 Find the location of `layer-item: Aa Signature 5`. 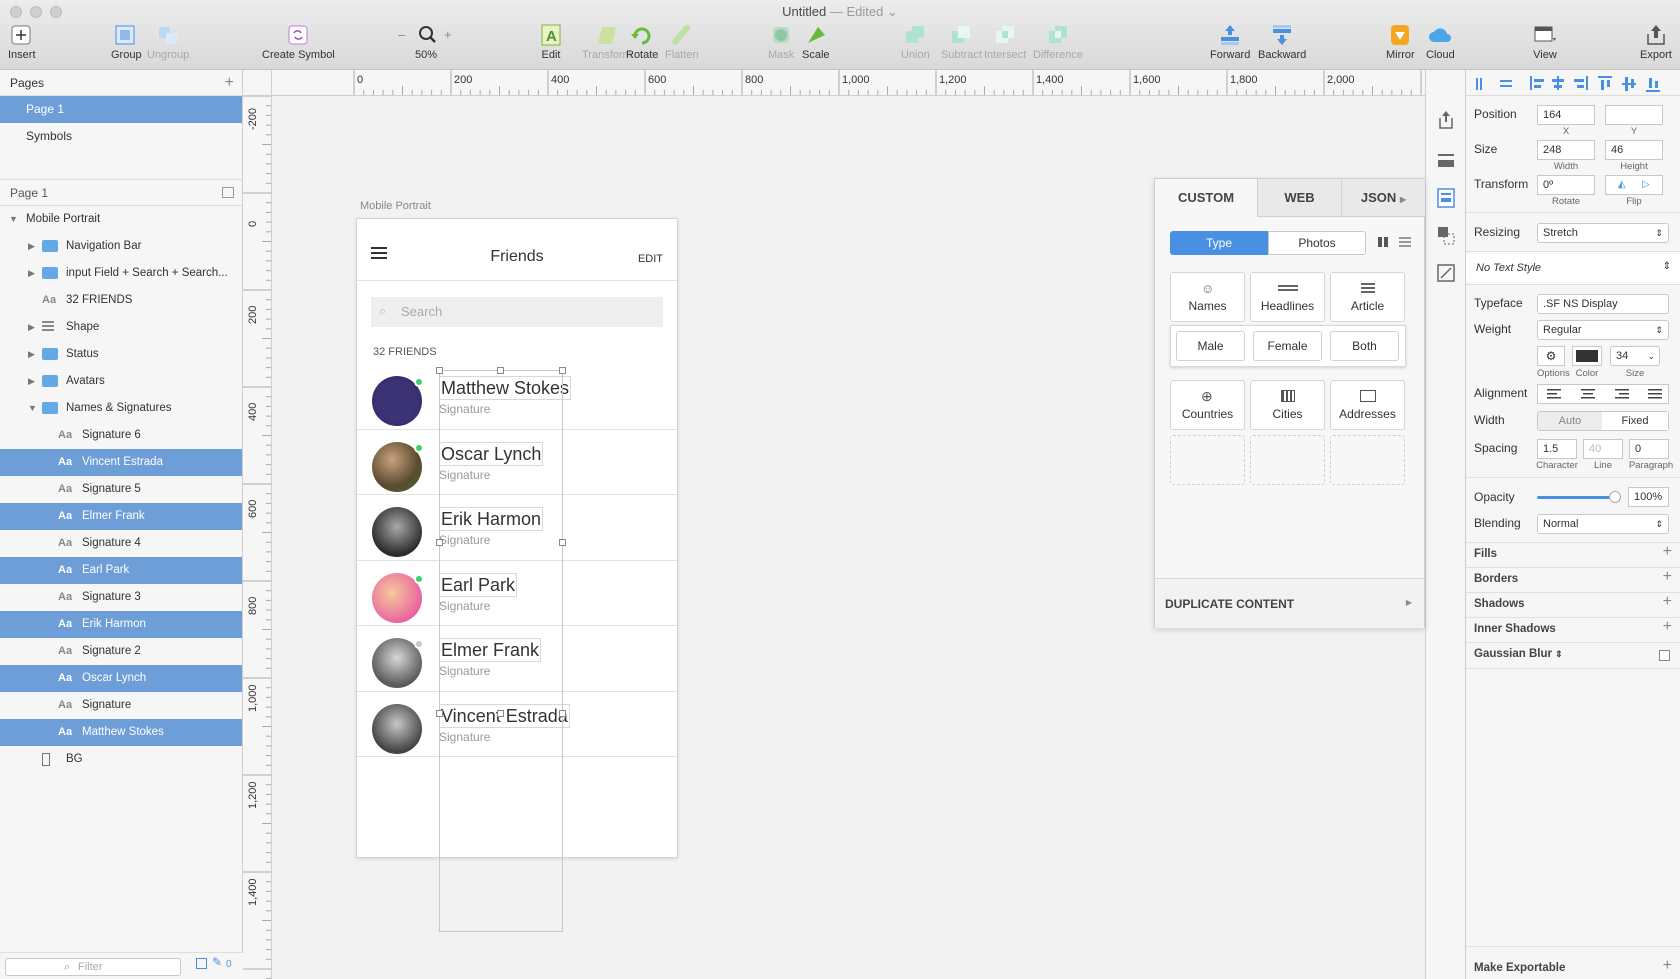

layer-item: Aa Signature 5 is located at coordinates (121, 489).